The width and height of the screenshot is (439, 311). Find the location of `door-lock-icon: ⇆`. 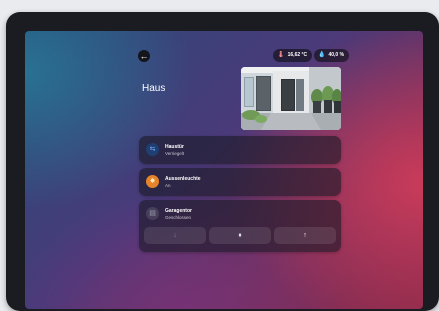

door-lock-icon: ⇆ is located at coordinates (152, 149).